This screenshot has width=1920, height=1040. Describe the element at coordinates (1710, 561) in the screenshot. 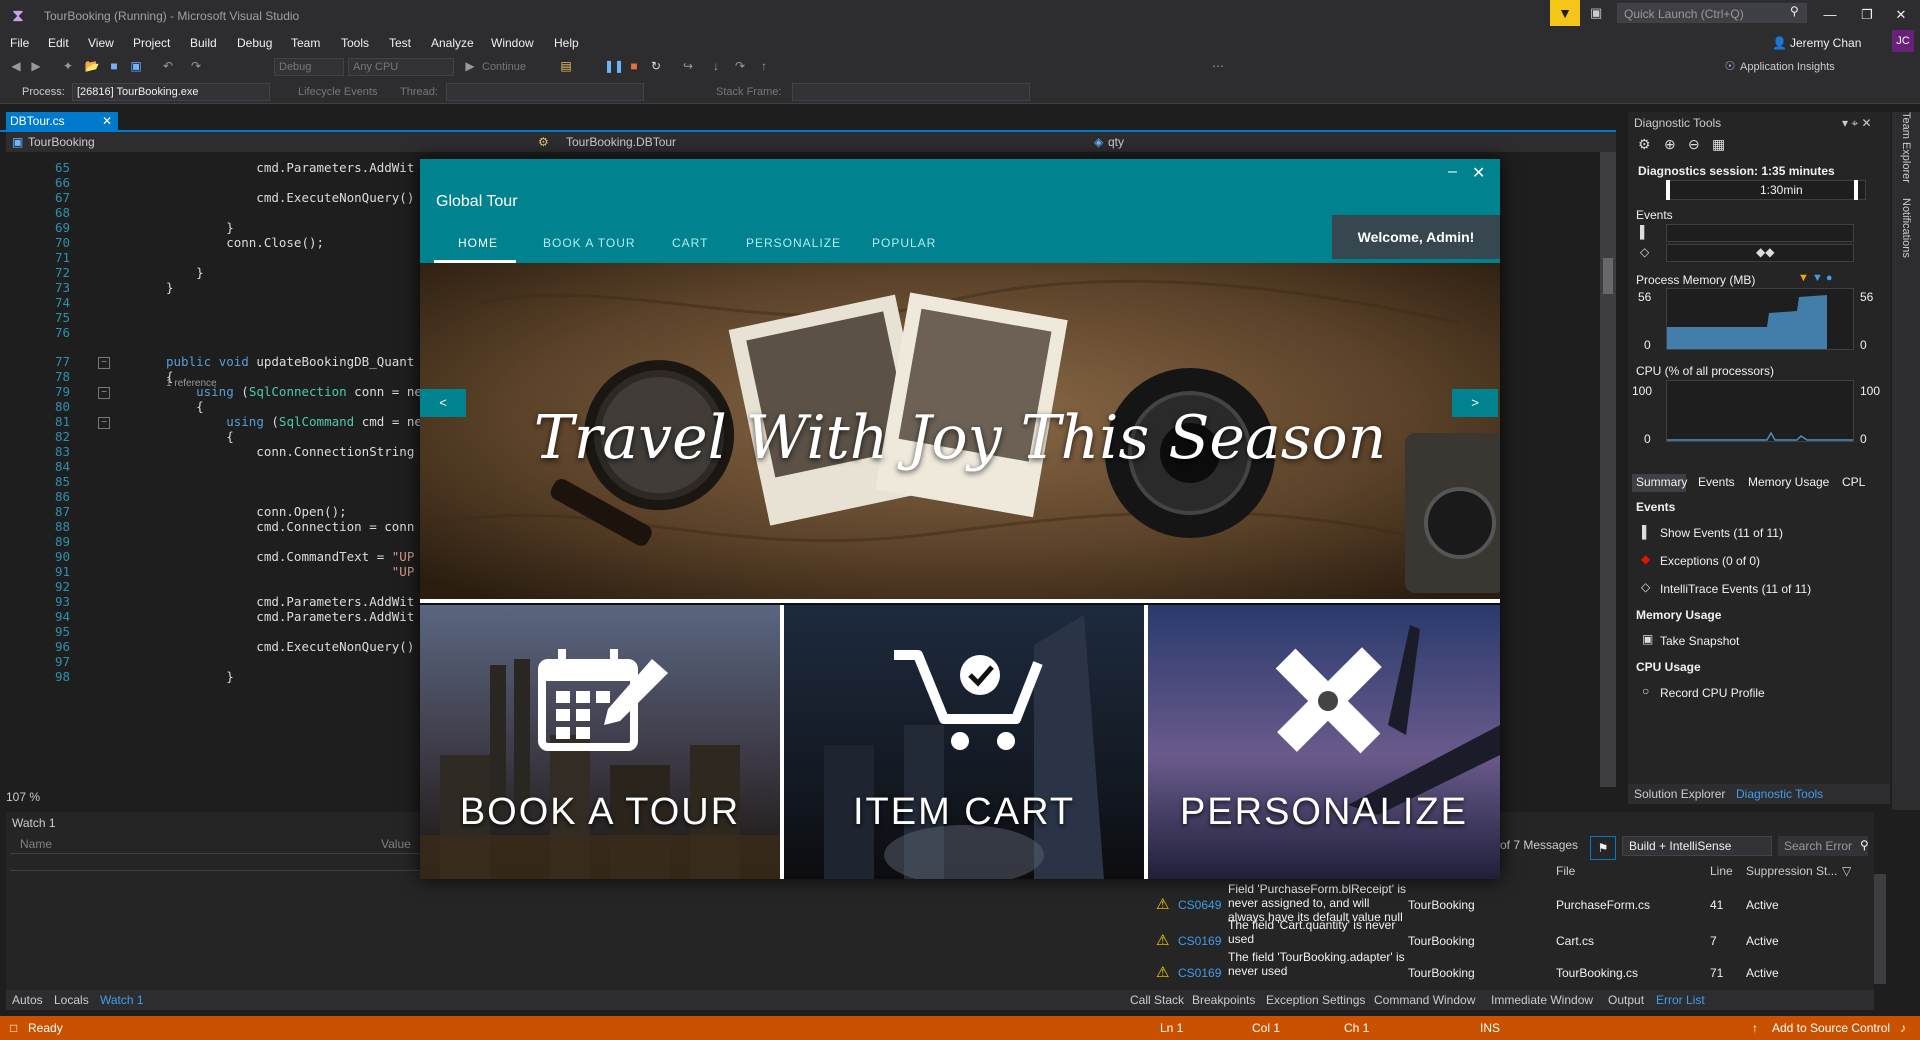

I see `exceptions-link: Exceptions (0 of 0)` at that location.